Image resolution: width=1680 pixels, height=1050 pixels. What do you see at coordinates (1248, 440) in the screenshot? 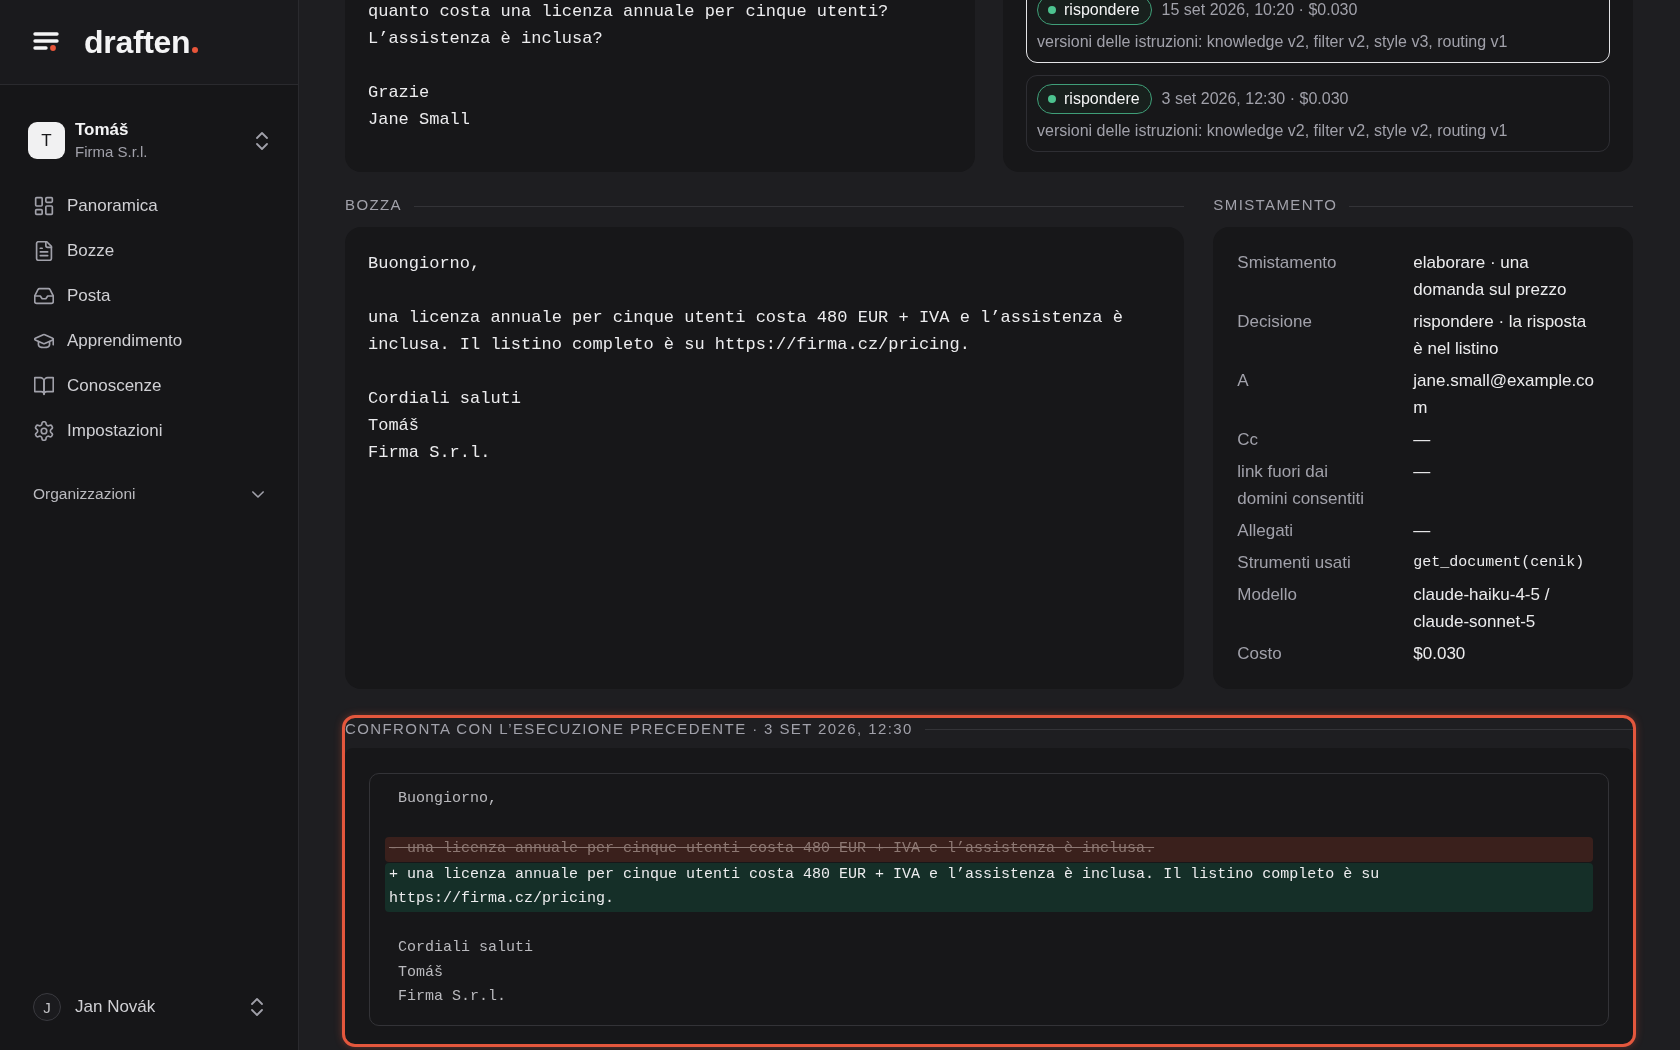
I see `detail-label: Cc` at bounding box center [1248, 440].